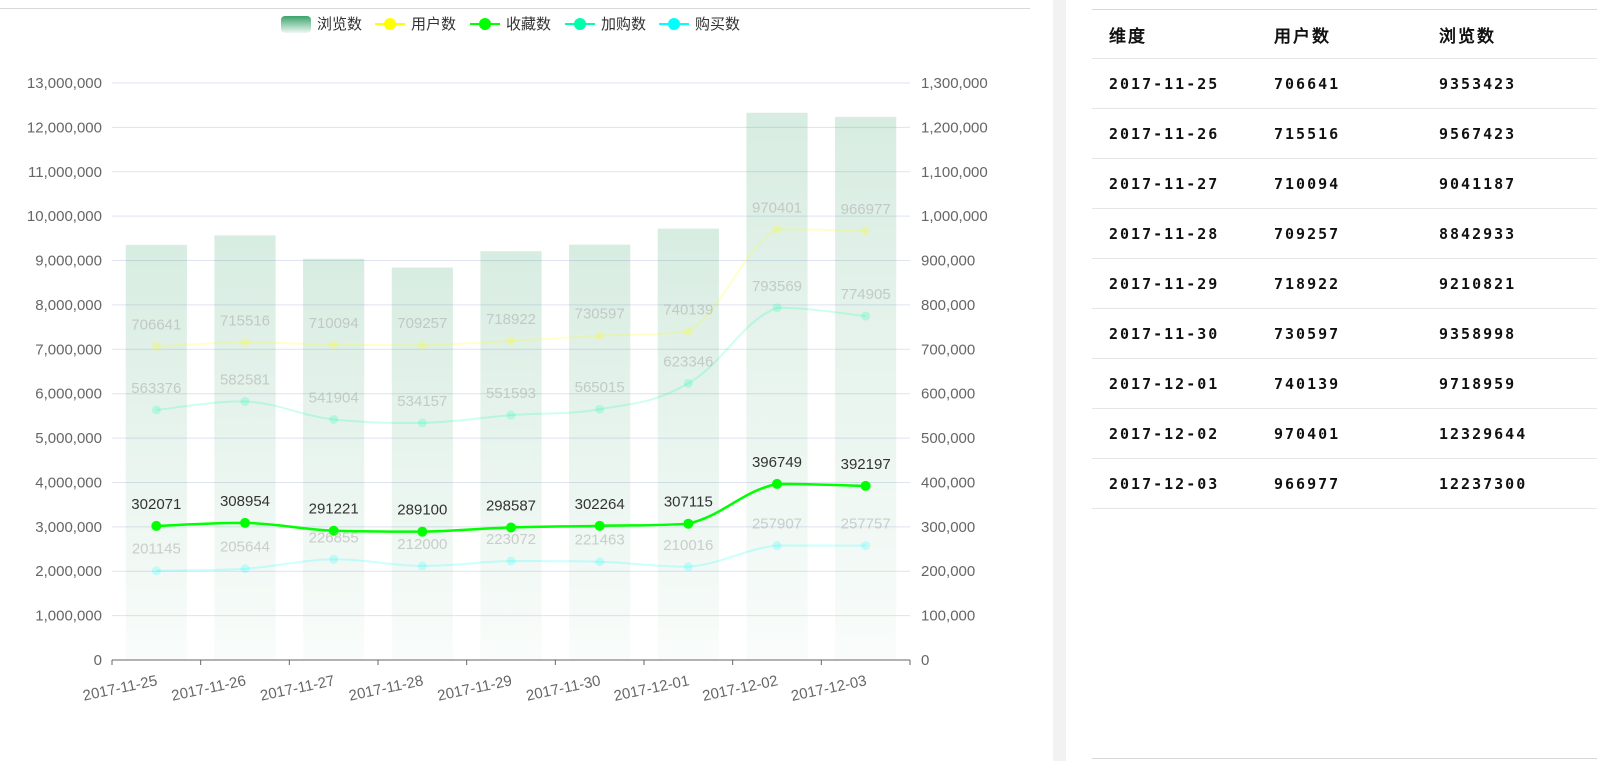 The width and height of the screenshot is (1597, 761). Describe the element at coordinates (334, 537) in the screenshot. I see `data-label-purchases: 226855` at that location.